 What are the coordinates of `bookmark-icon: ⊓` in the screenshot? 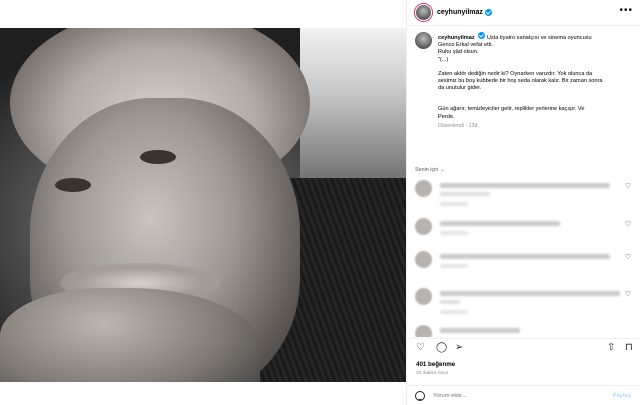 It's located at (629, 348).